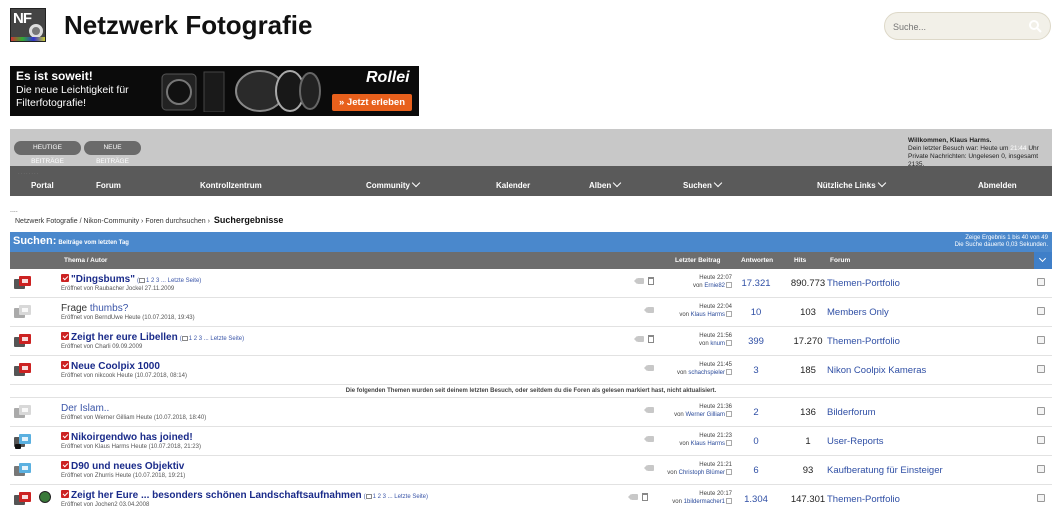 This screenshot has height=512, width=1064. What do you see at coordinates (756, 441) in the screenshot?
I see `answers-count: 0` at bounding box center [756, 441].